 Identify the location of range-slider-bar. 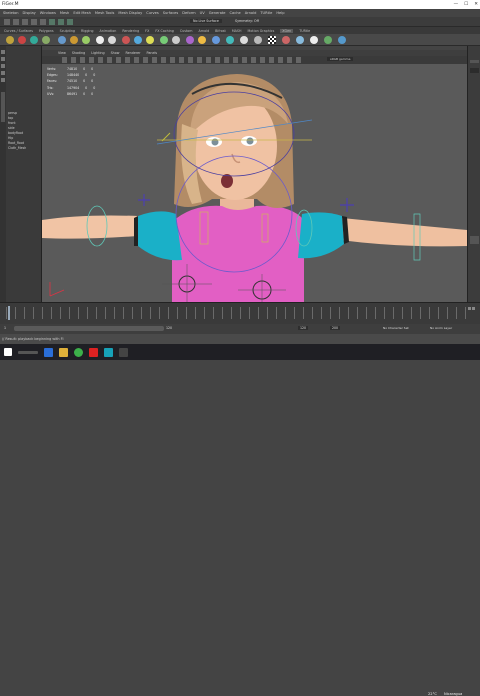
(89, 328).